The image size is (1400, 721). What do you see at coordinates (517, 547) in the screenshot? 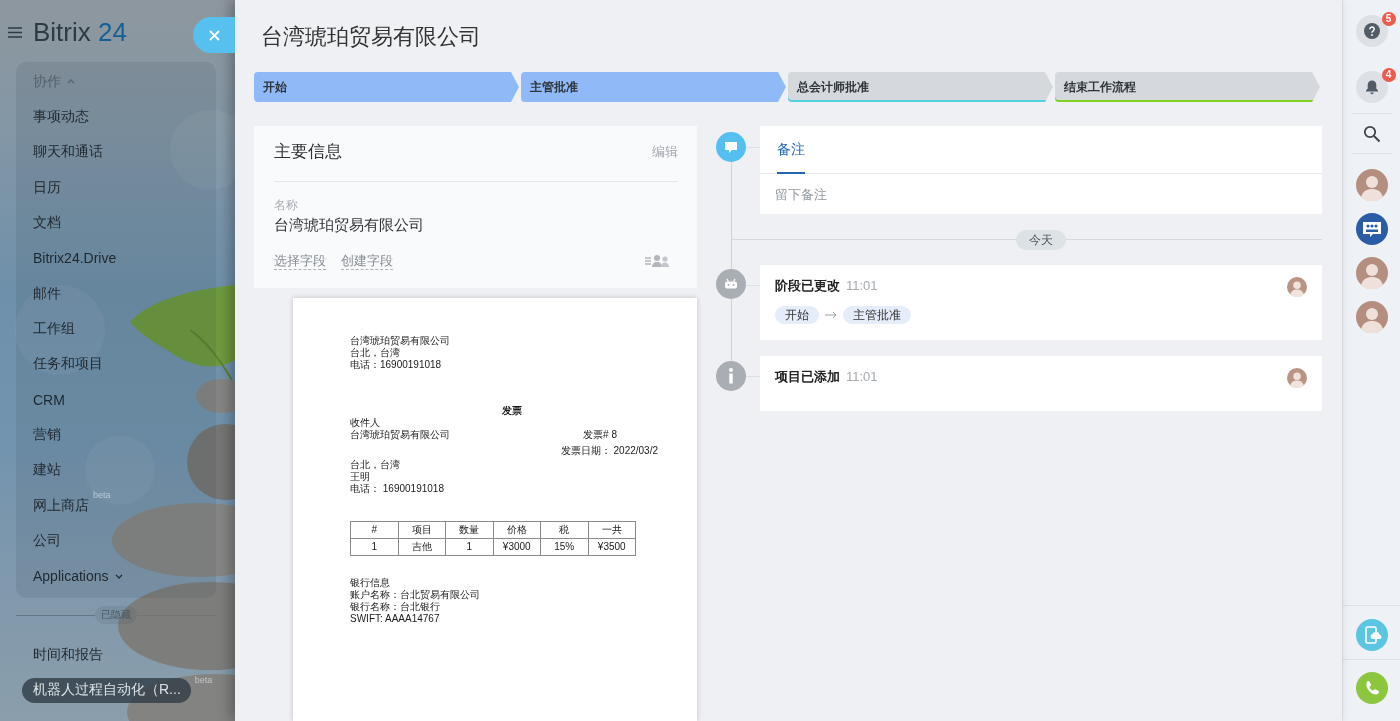
I see `table-cell: ¥3000` at bounding box center [517, 547].